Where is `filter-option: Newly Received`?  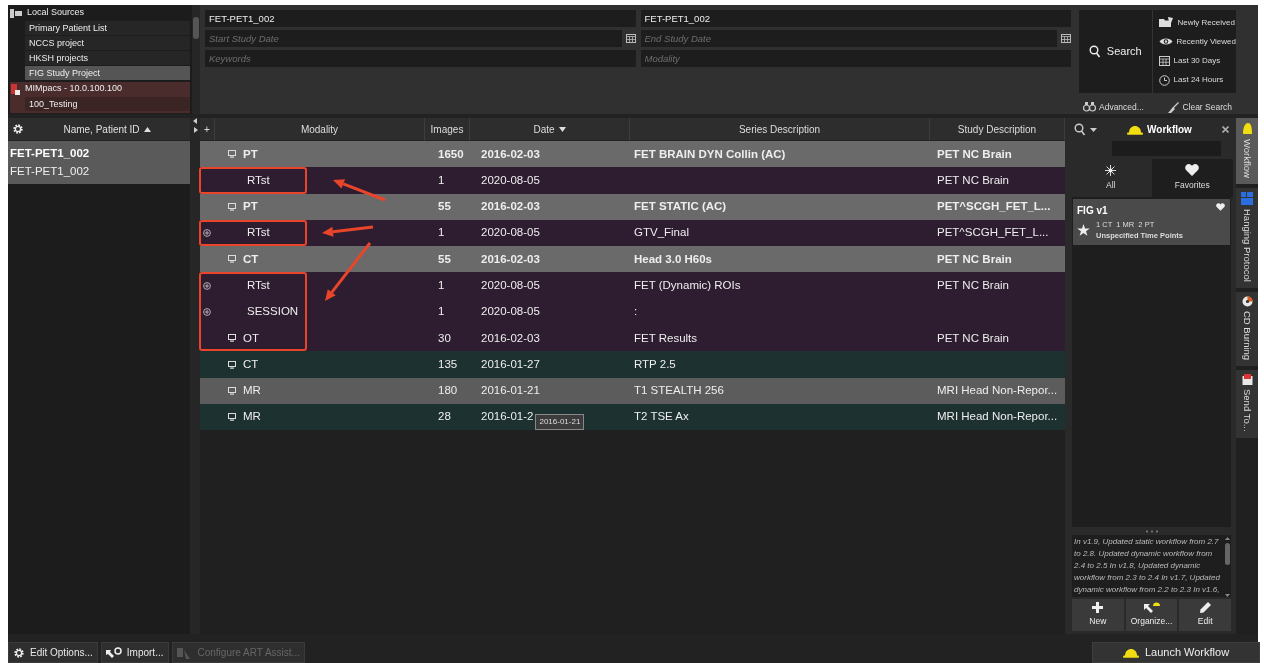 filter-option: Newly Received is located at coordinates (1197, 22).